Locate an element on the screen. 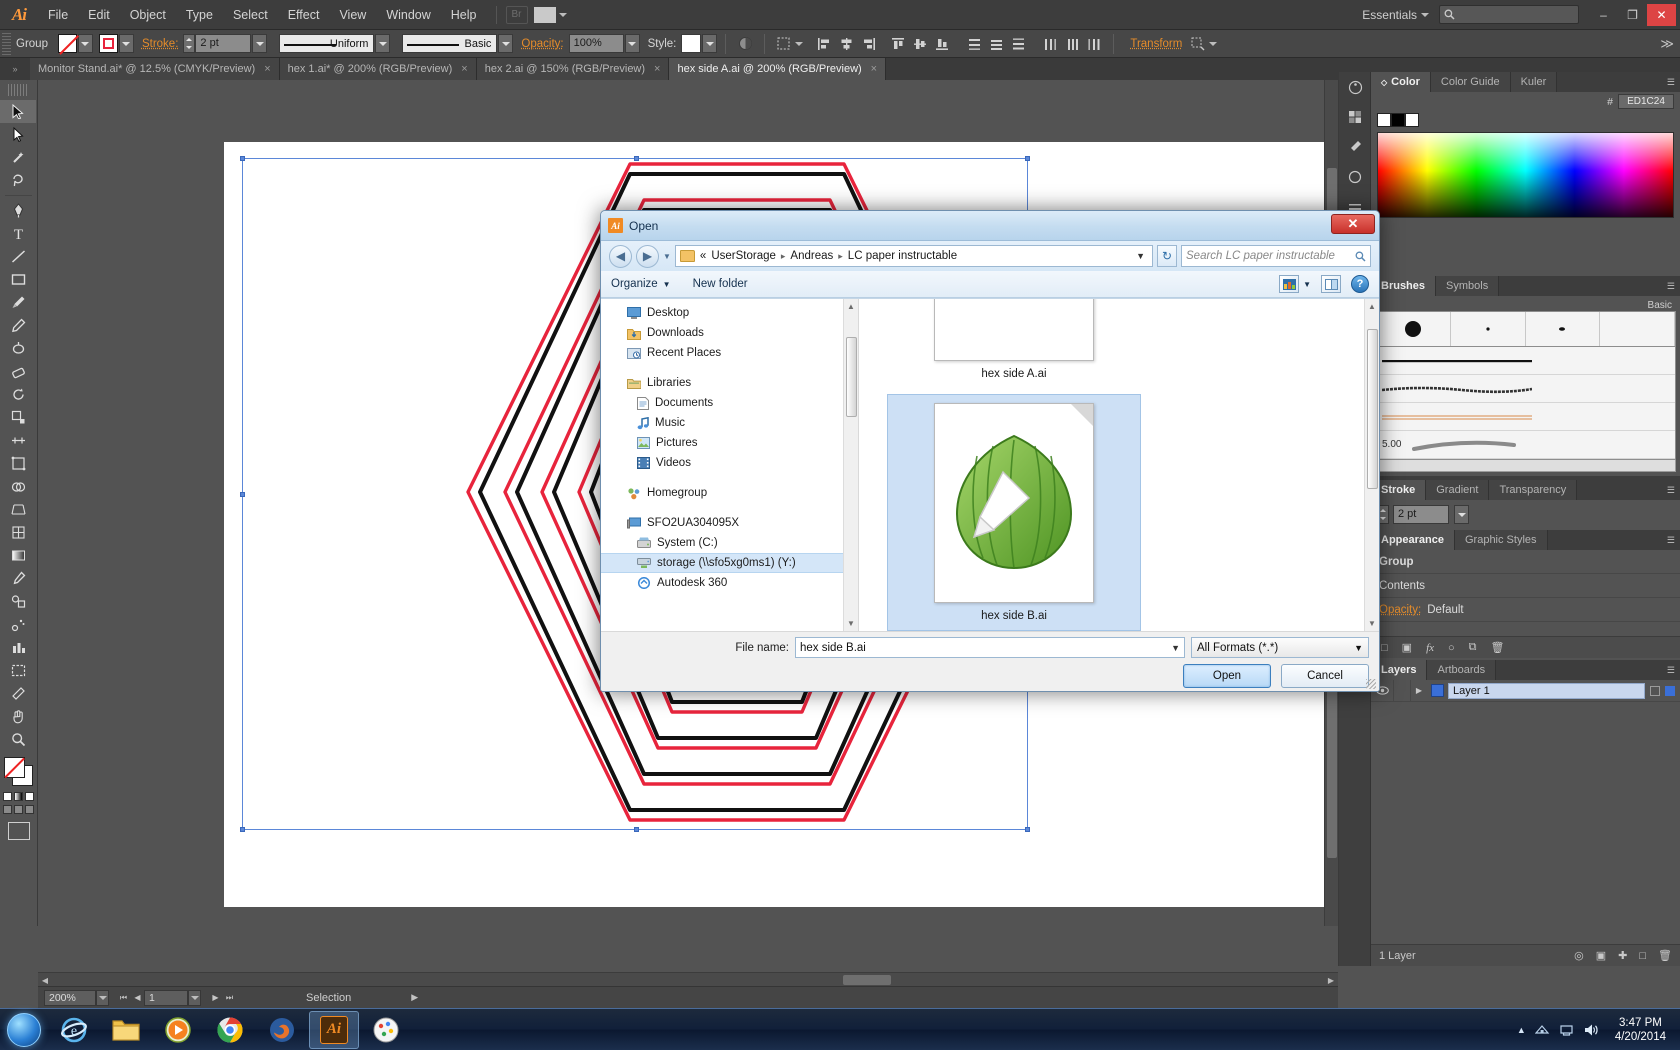  scroll-left-icon: ◀ is located at coordinates (45, 980).